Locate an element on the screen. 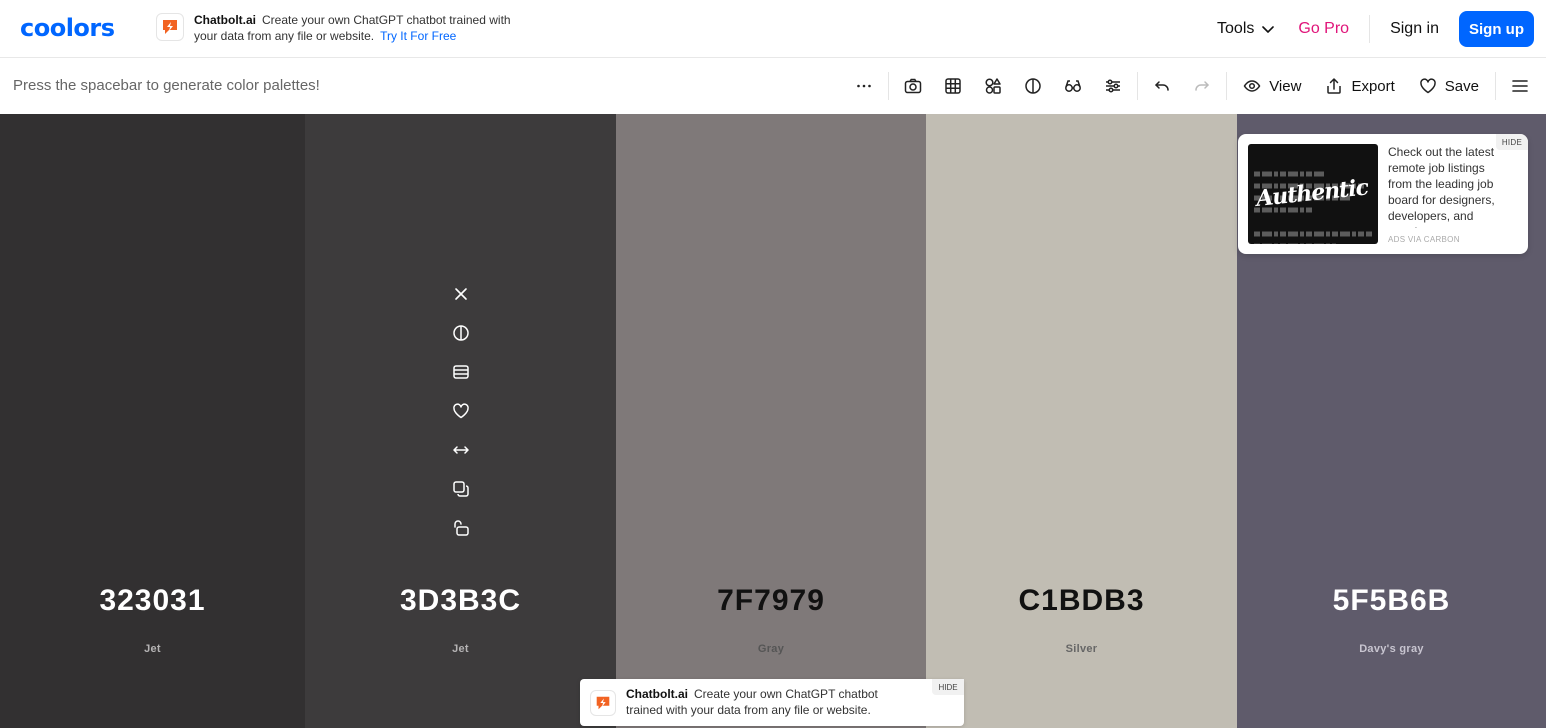 The width and height of the screenshot is (1546, 728). swatch-tools is located at coordinates (461, 410).